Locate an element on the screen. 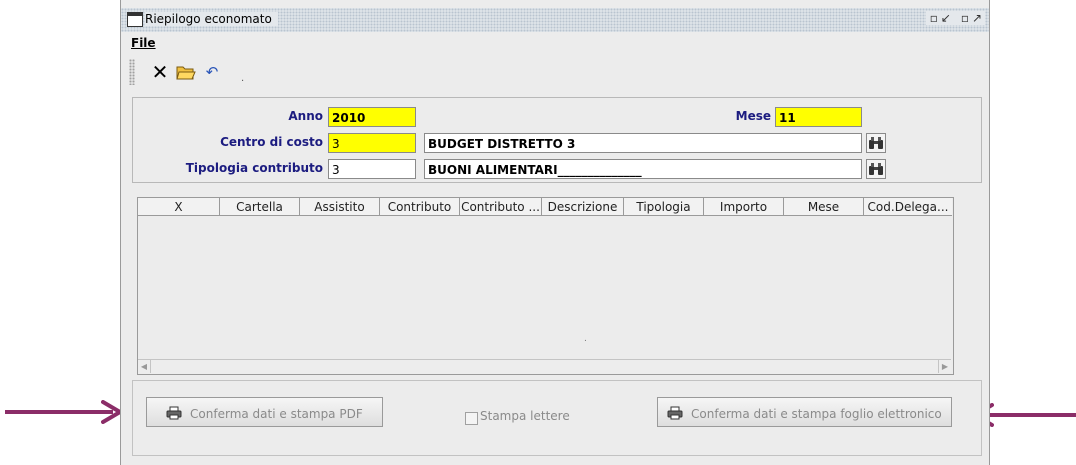 The height and width of the screenshot is (465, 1076). window-title: Riepilogo economato is located at coordinates (211, 19).